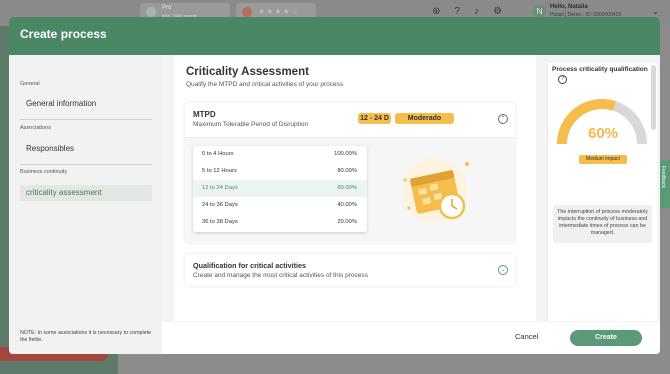 The image size is (670, 374). What do you see at coordinates (63, 34) in the screenshot?
I see `modal-title: Create process` at bounding box center [63, 34].